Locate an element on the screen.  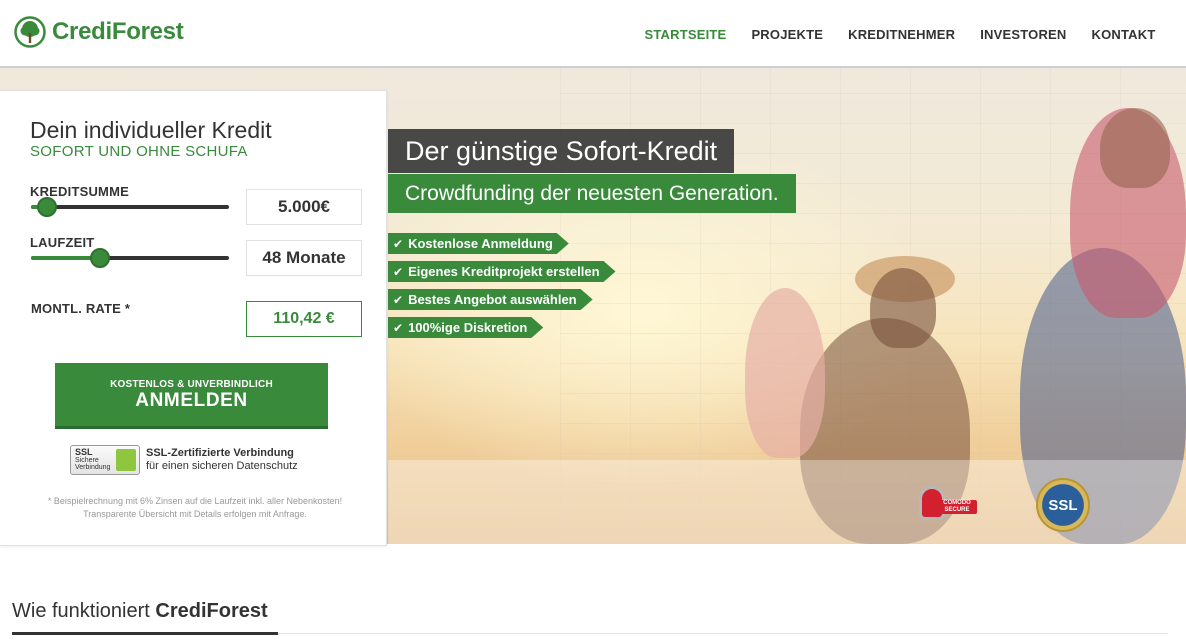
section-title-brand: CrediForest is located at coordinates (211, 611).